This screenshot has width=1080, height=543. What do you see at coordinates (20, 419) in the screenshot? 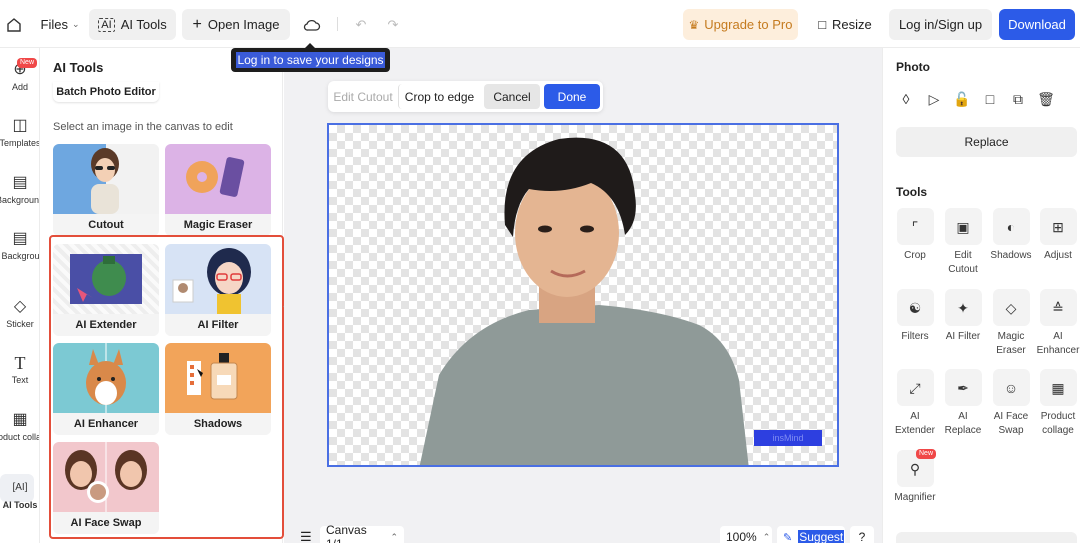
I see `collage-icon: ▦` at bounding box center [20, 419].